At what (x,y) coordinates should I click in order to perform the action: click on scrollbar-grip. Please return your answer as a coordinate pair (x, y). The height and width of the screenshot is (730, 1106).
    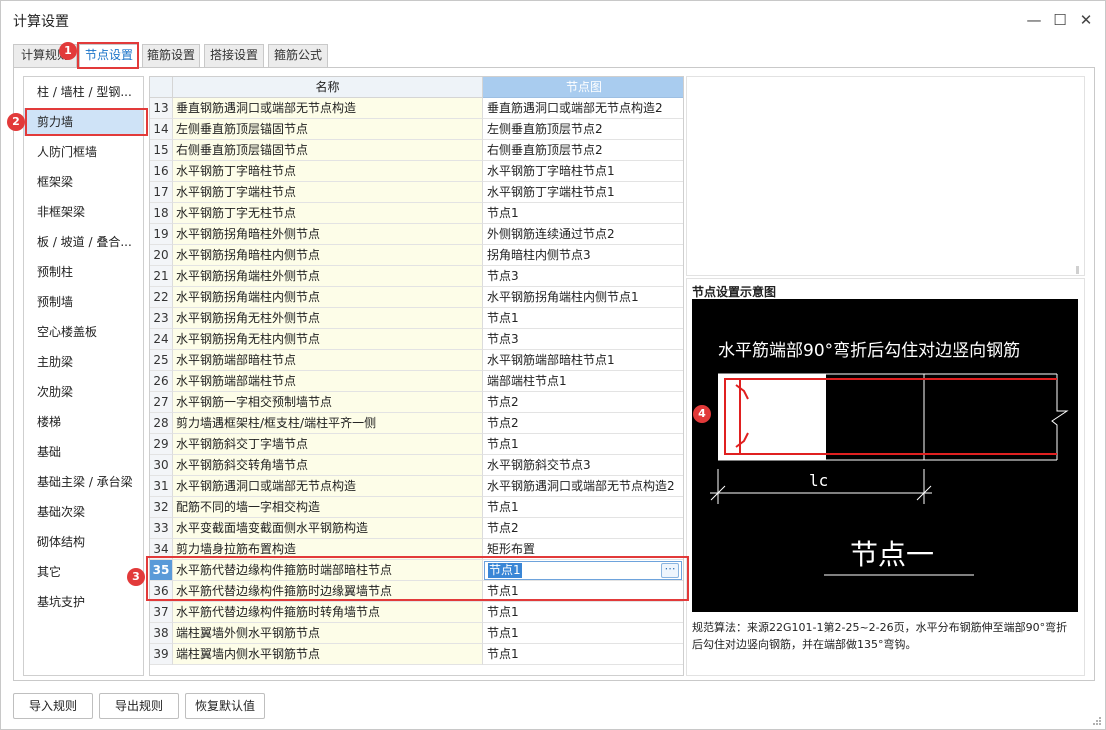
    Looking at the image, I should click on (1077, 270).